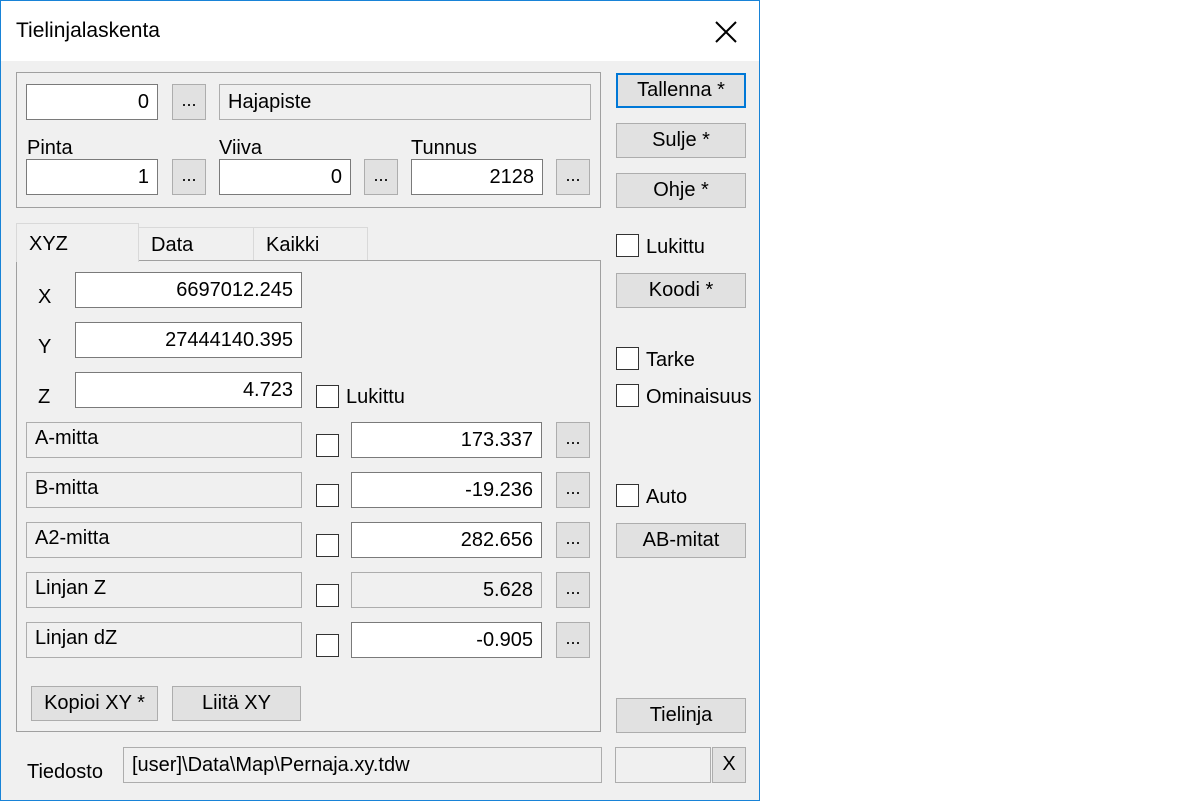 The image size is (1200, 801). I want to click on linjan-z-label: Linjan Z, so click(164, 590).